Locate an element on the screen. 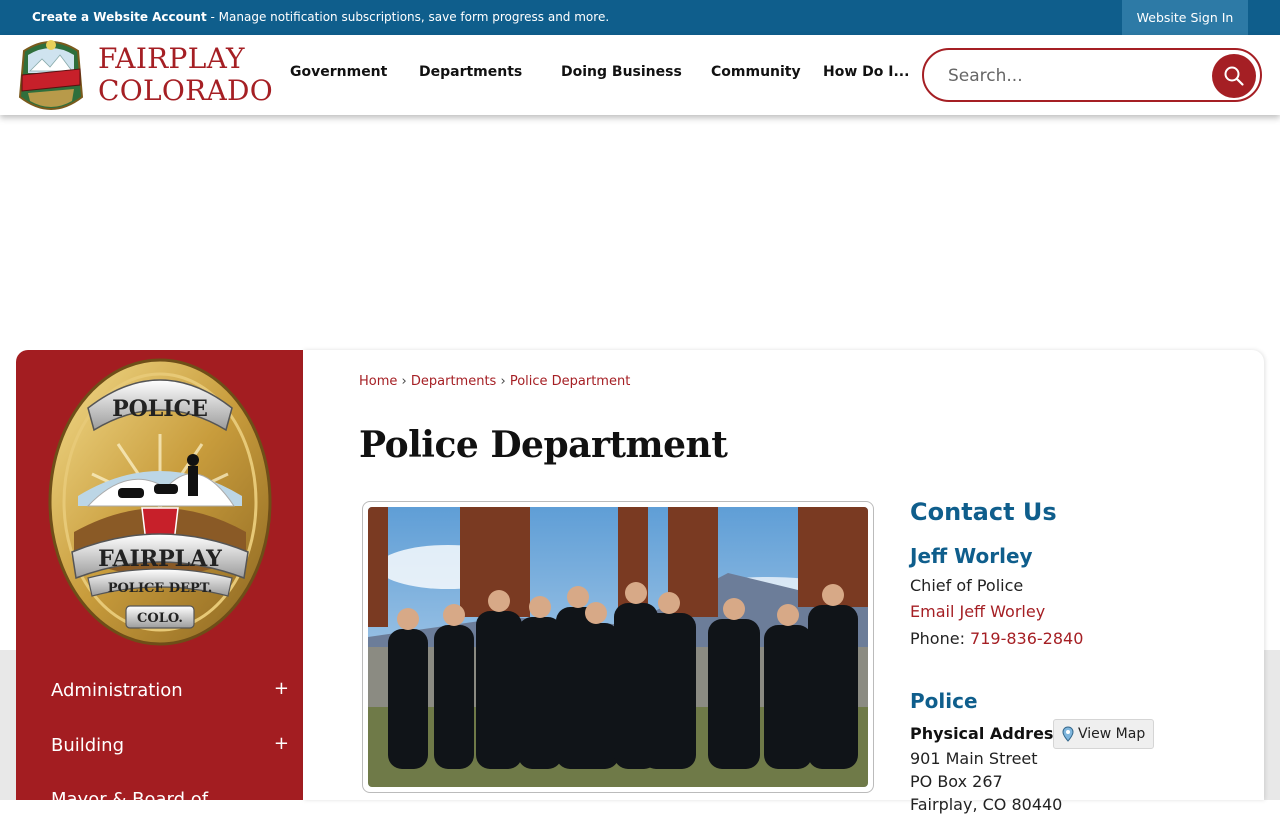 Image resolution: width=1280 pixels, height=814 pixels. nav-government: Government is located at coordinates (338, 72).